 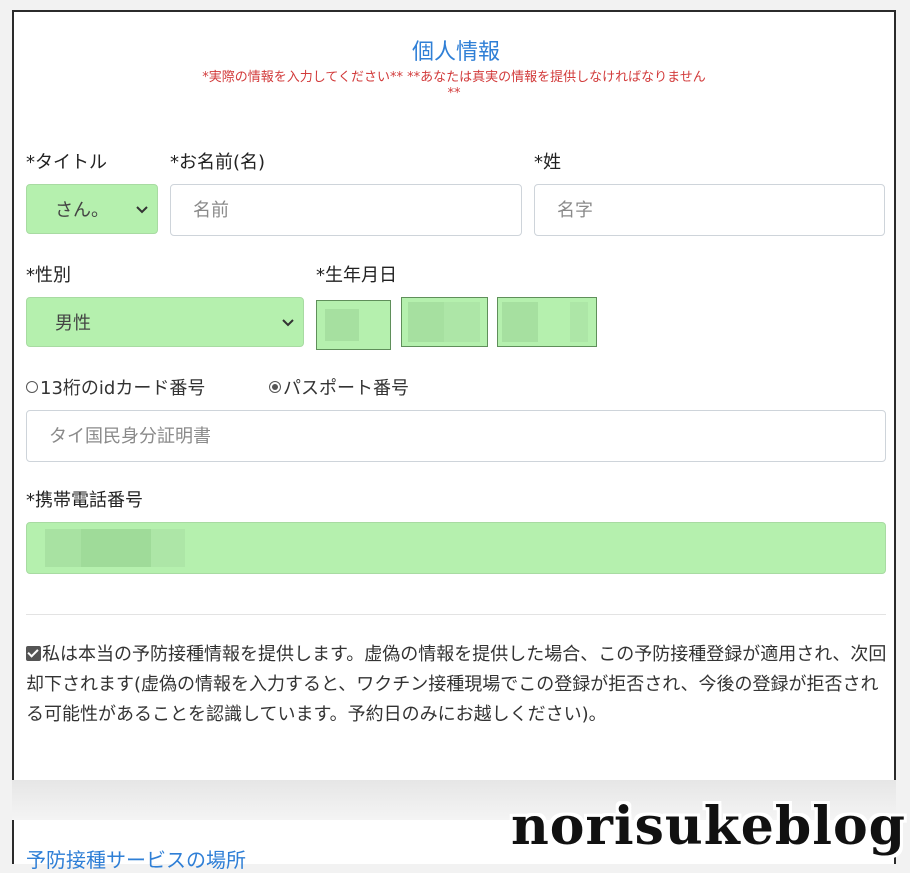 I want to click on radio-passport: パスポート番号, so click(x=339, y=387).